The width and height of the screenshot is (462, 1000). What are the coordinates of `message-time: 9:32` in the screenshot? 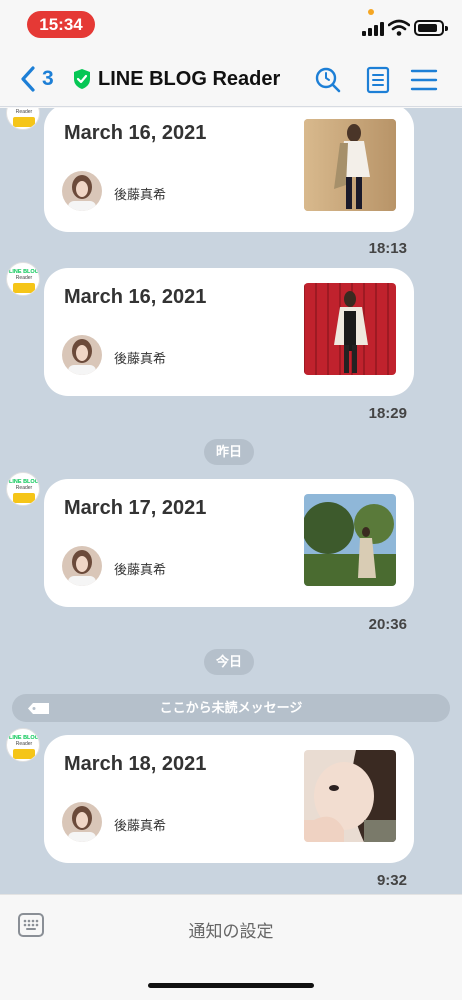 It's located at (391, 880).